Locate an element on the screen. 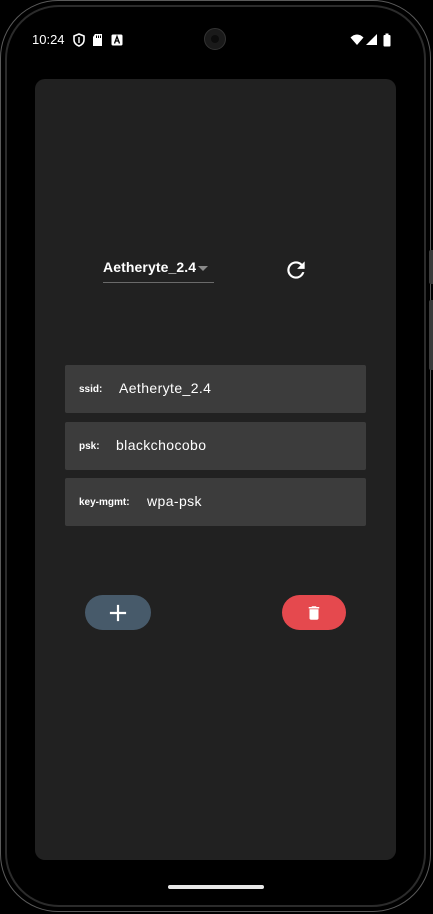  network-dropdown-value: Aetheryte_2.4 is located at coordinates (150, 267).